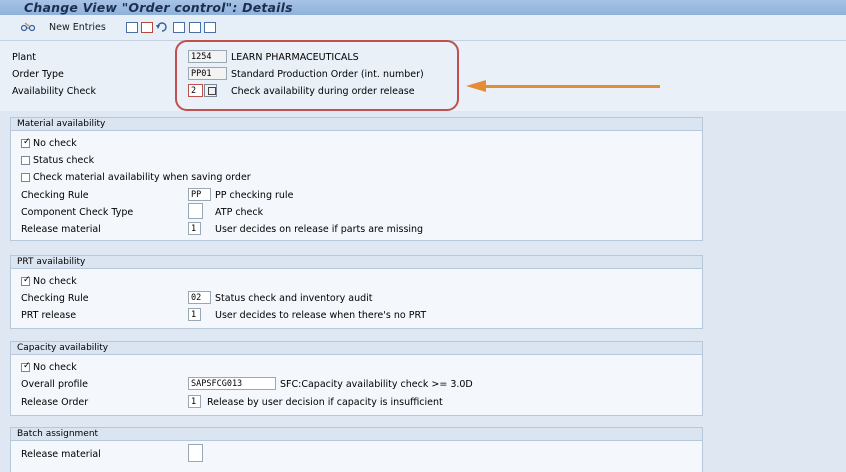 Image resolution: width=846 pixels, height=472 pixels. What do you see at coordinates (356, 449) in the screenshot?
I see `batch-assignment-group: Batch assignment` at bounding box center [356, 449].